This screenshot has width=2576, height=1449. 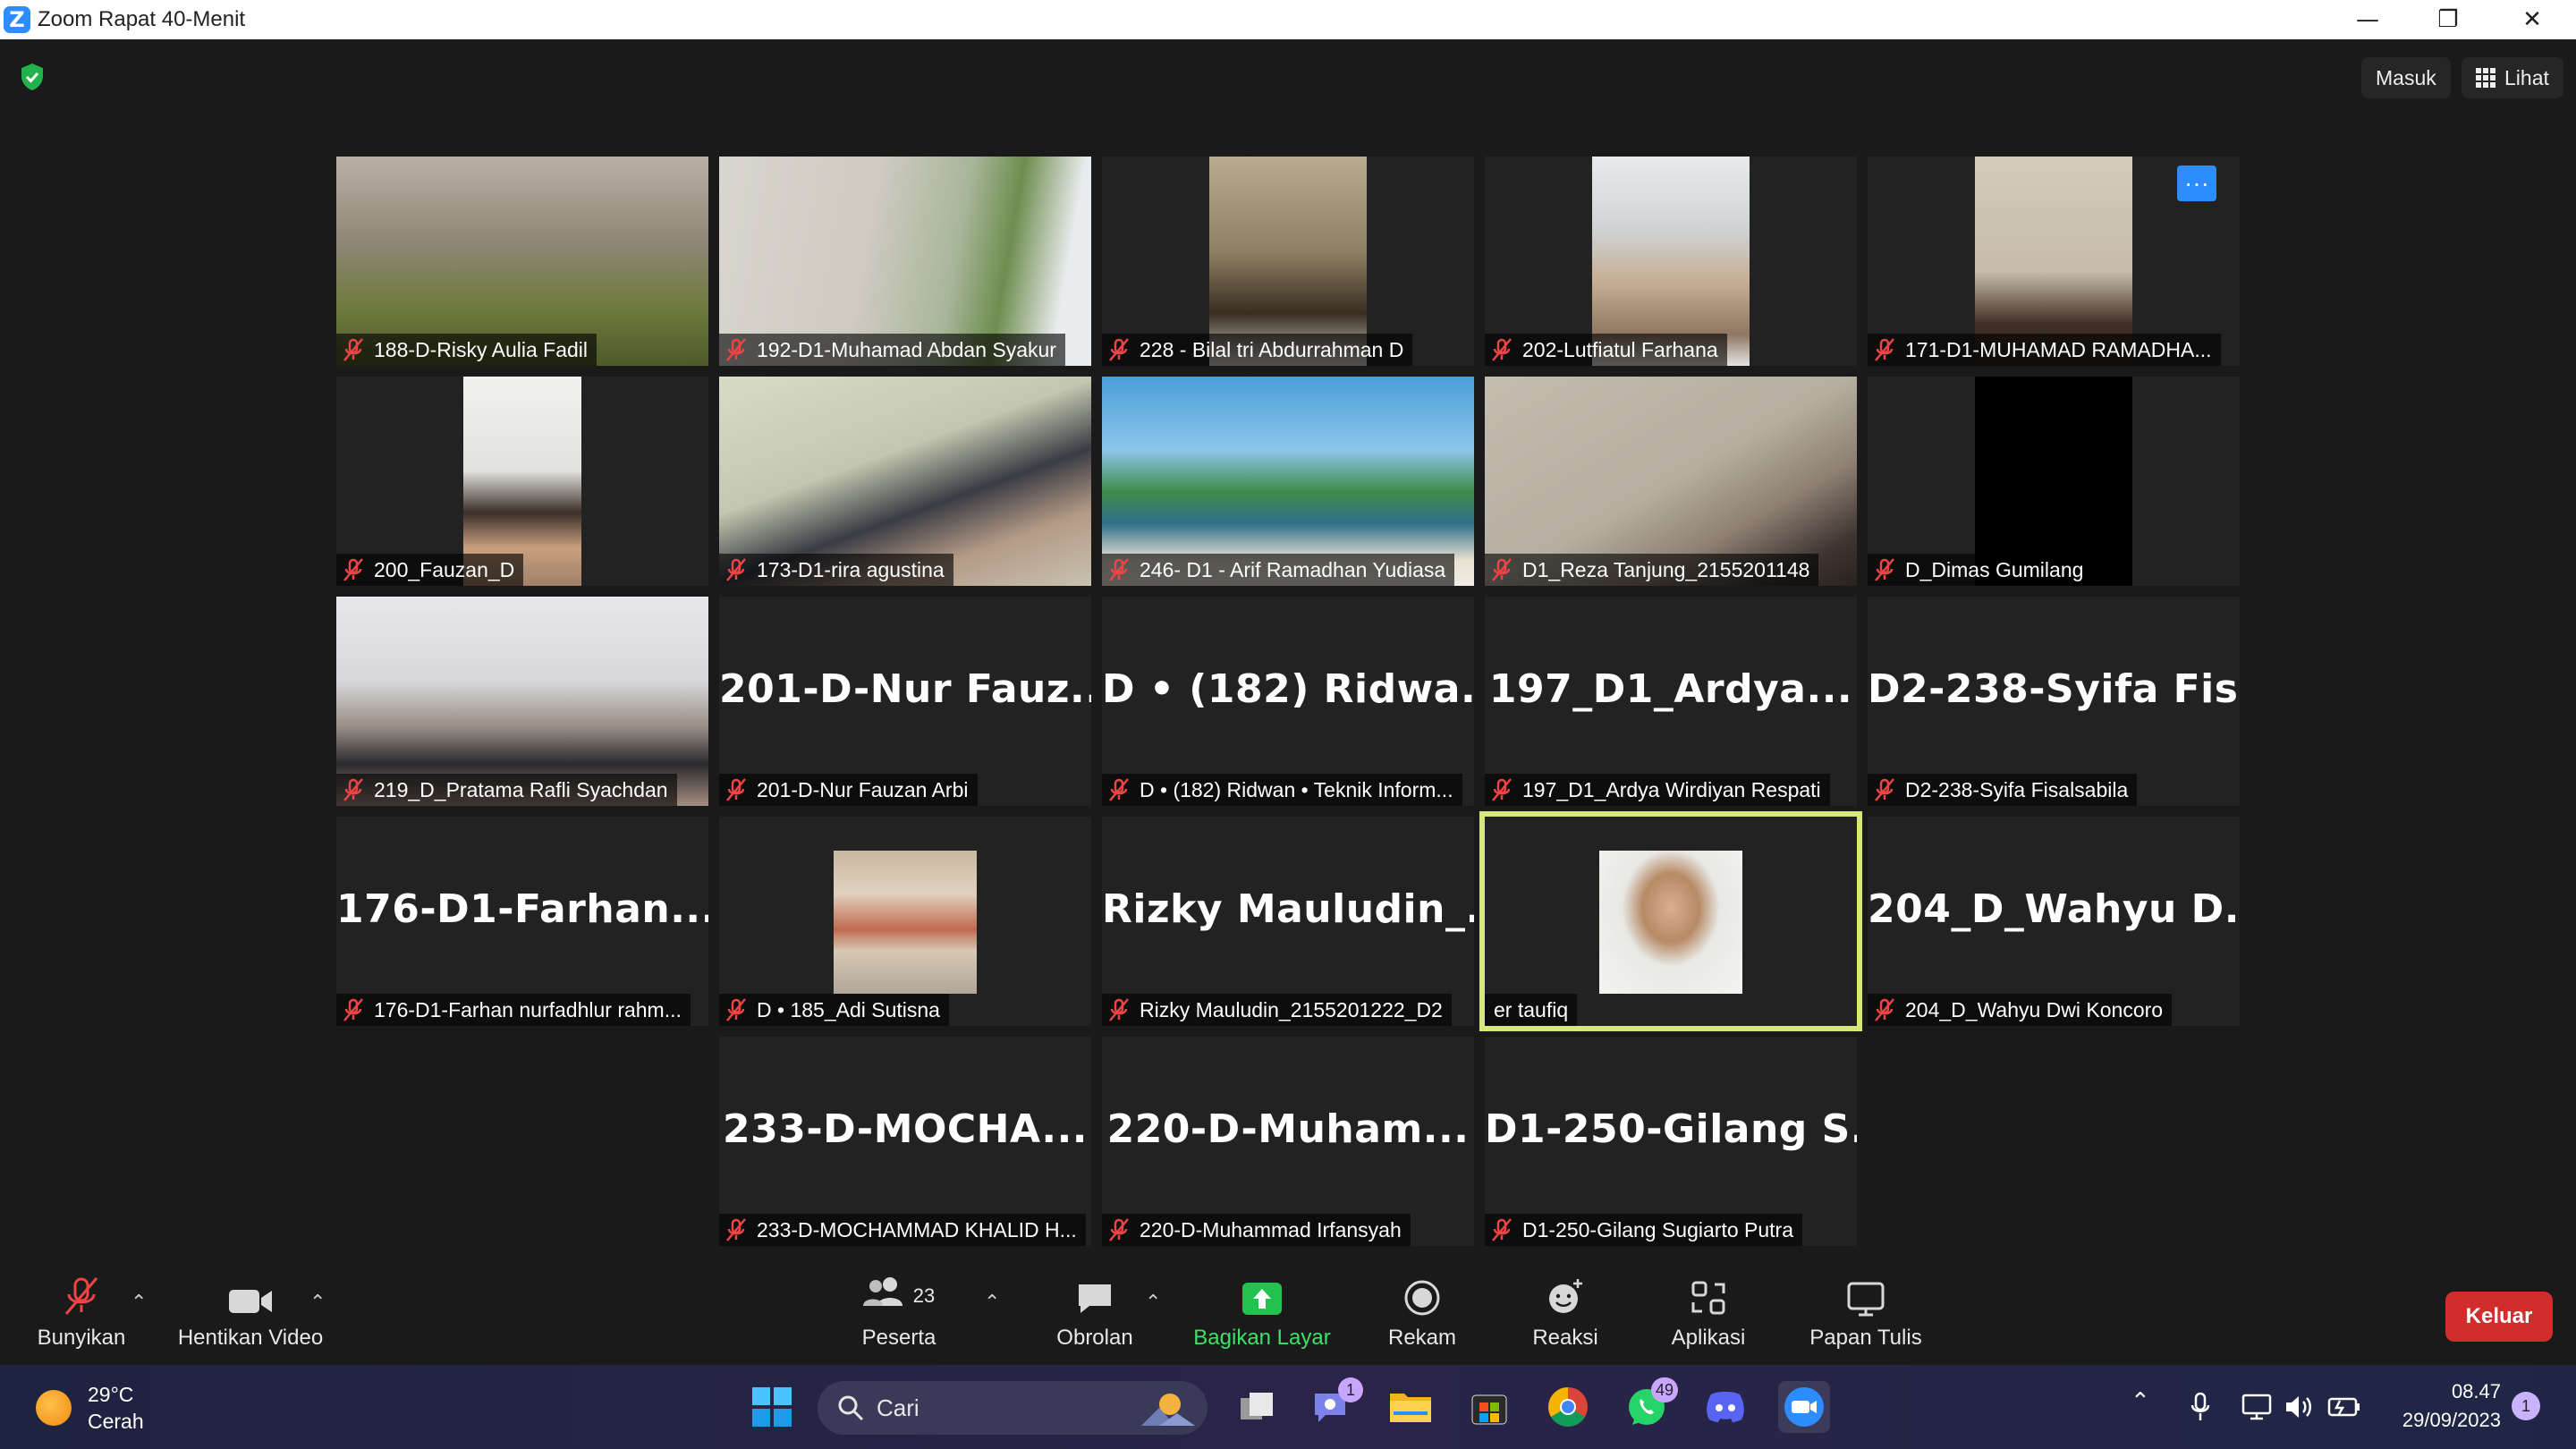 I want to click on participant-tile: D1_Reza Tanjung_2155201148, so click(x=1671, y=481).